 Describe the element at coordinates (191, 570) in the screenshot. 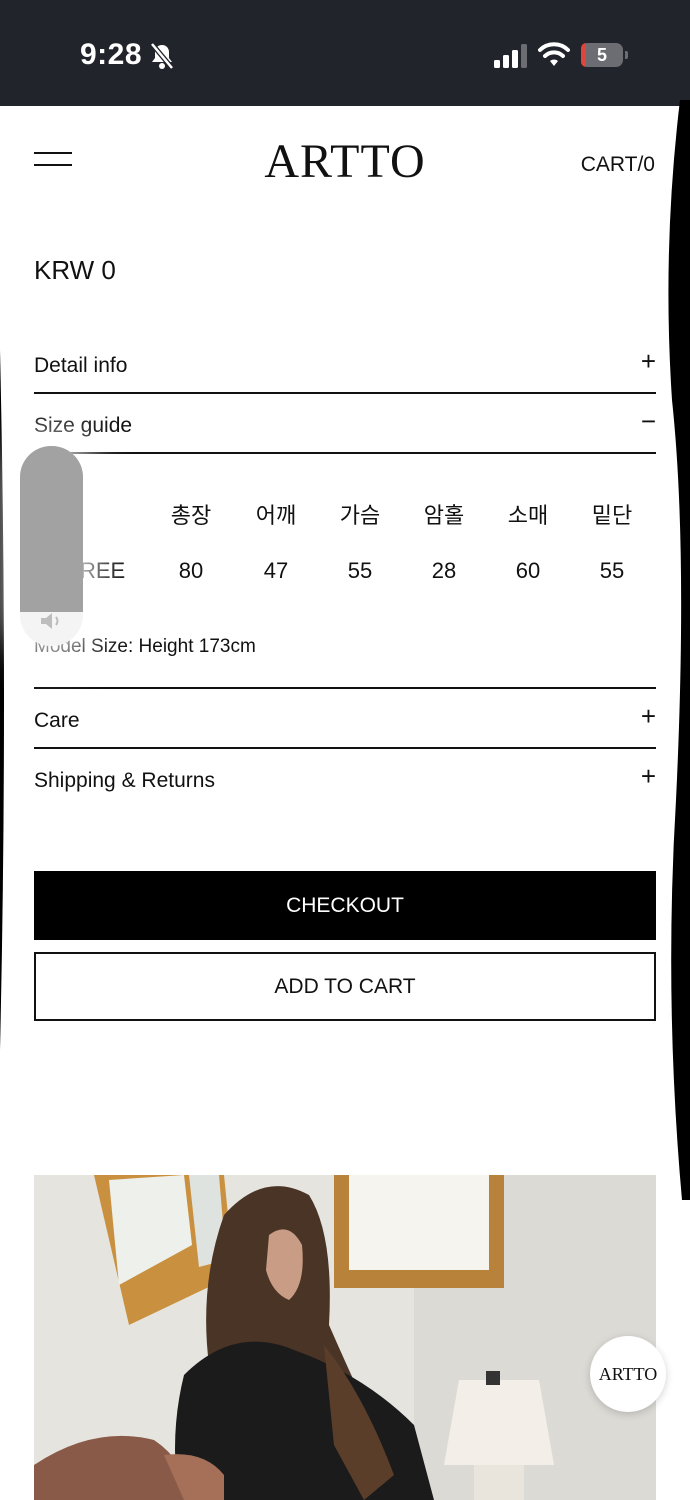

I see `table-cell: 80` at that location.